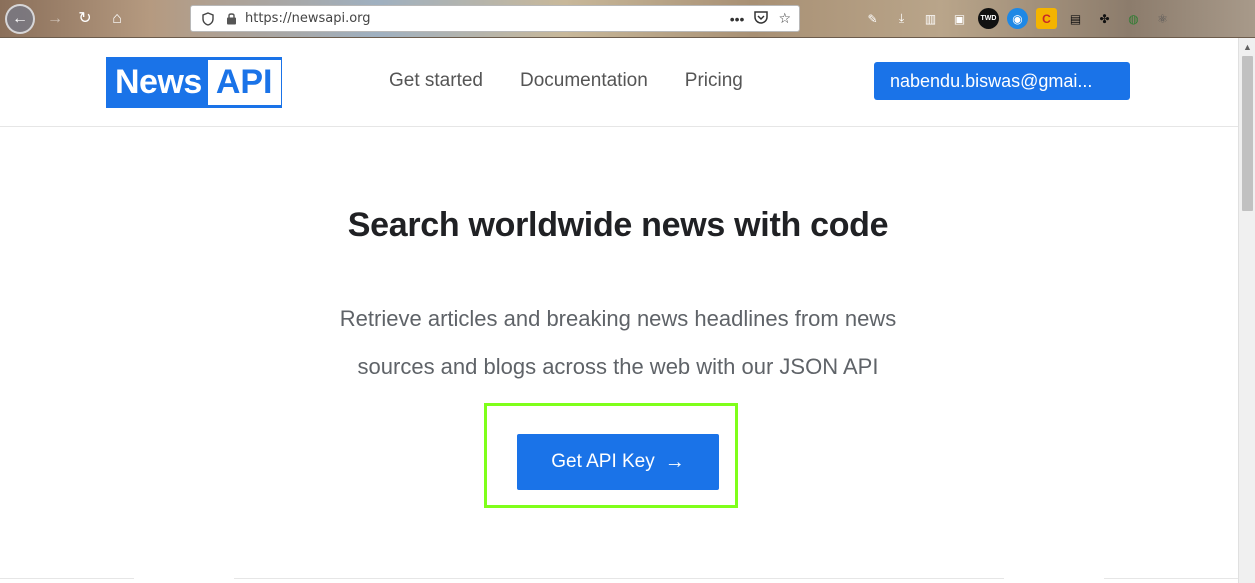  What do you see at coordinates (1104, 18) in the screenshot?
I see `paw-extension-icon: ✤` at bounding box center [1104, 18].